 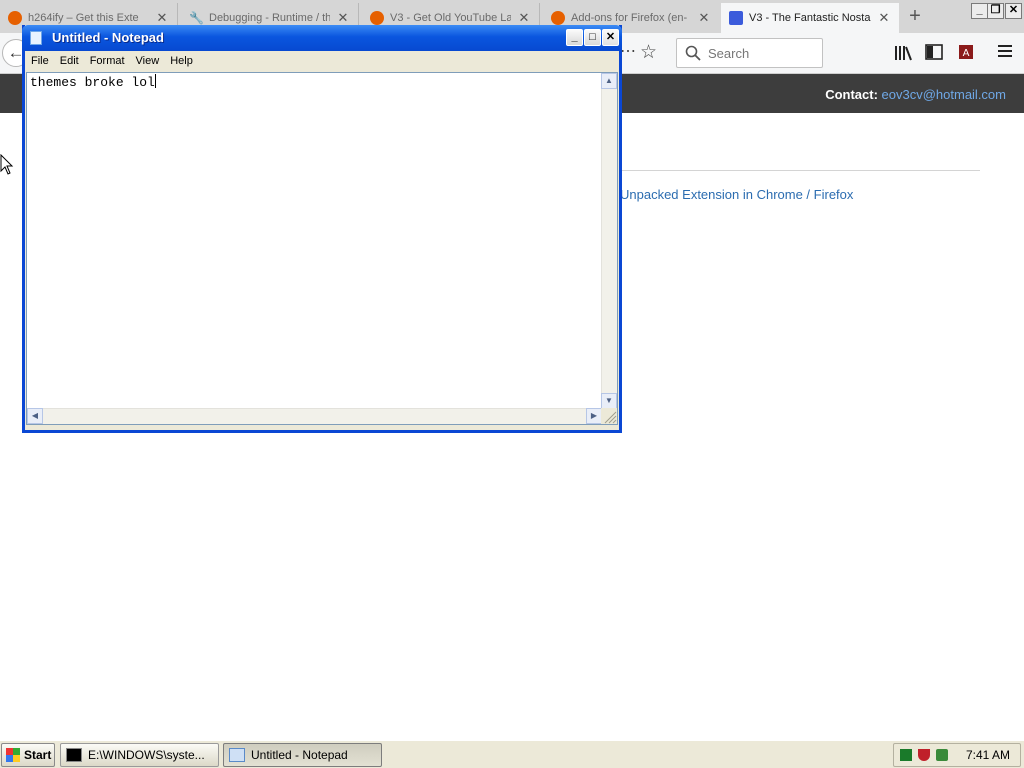 I want to click on contact-label: Contact:, so click(x=851, y=94).